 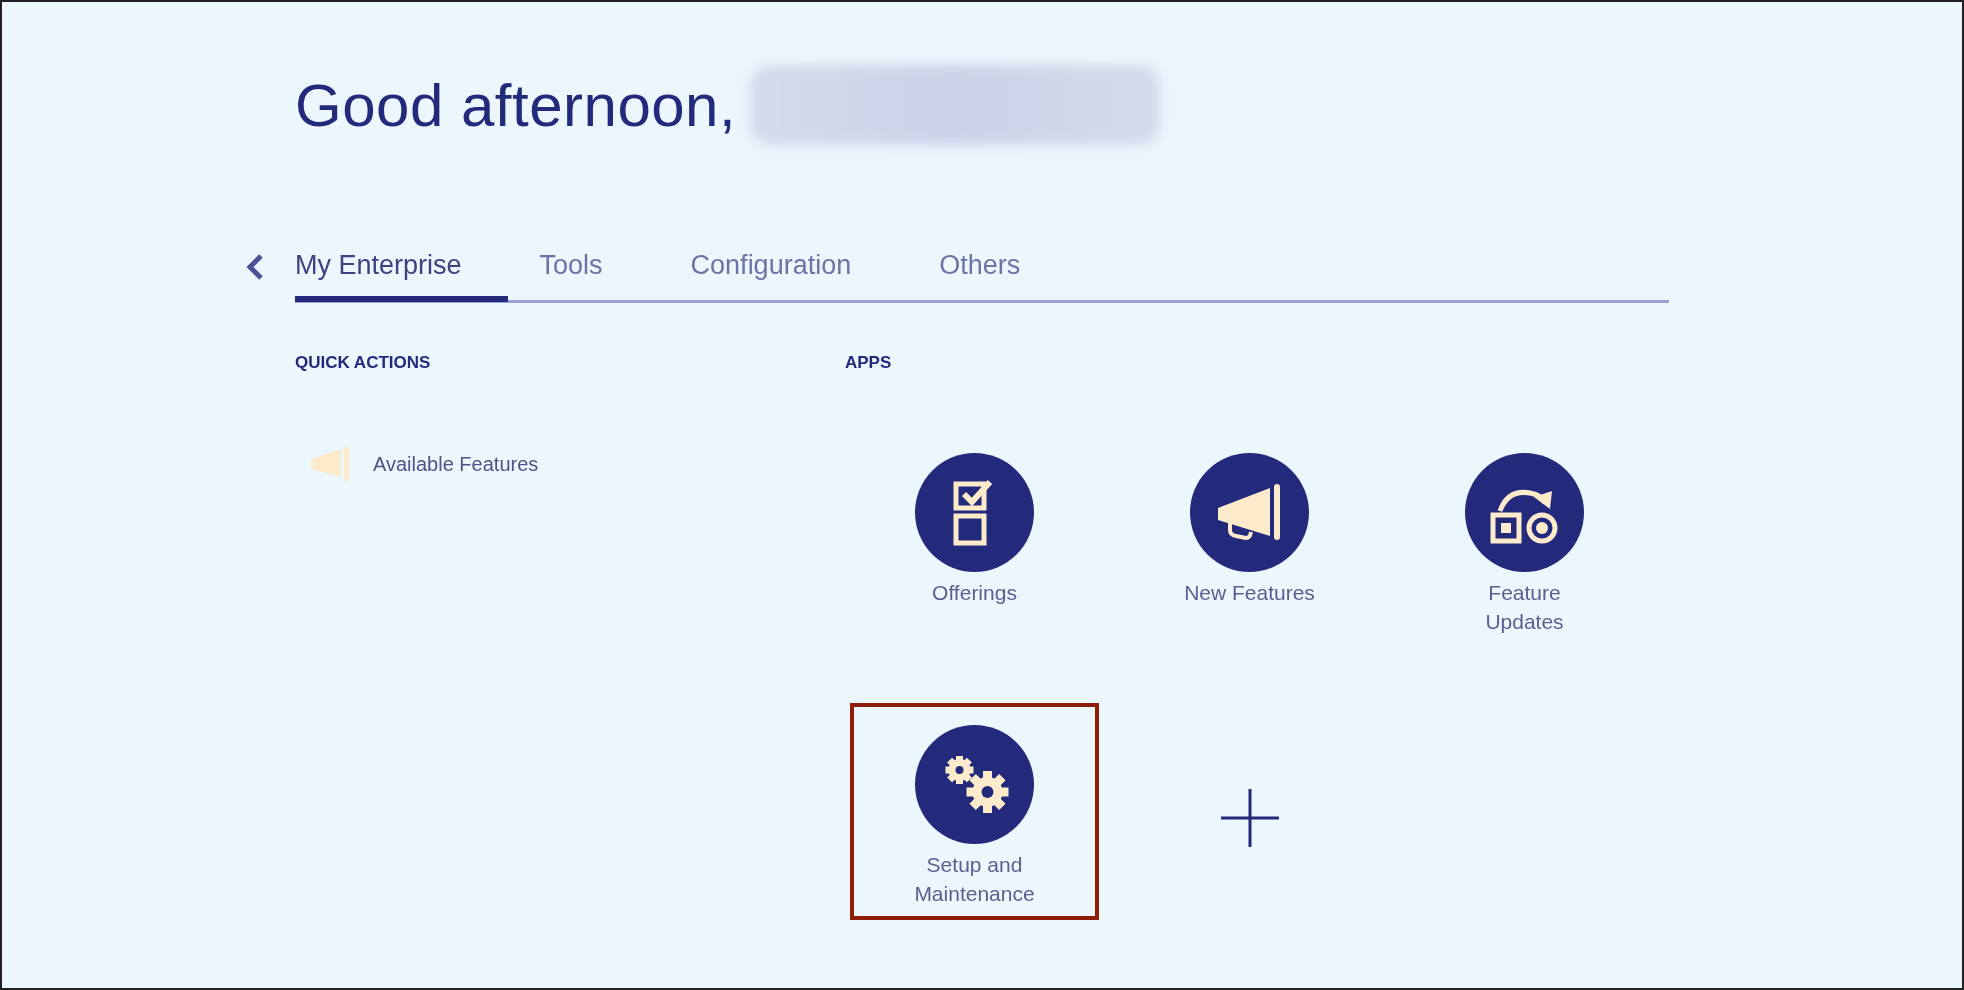 I want to click on megaphone-icon, so click(x=330, y=464).